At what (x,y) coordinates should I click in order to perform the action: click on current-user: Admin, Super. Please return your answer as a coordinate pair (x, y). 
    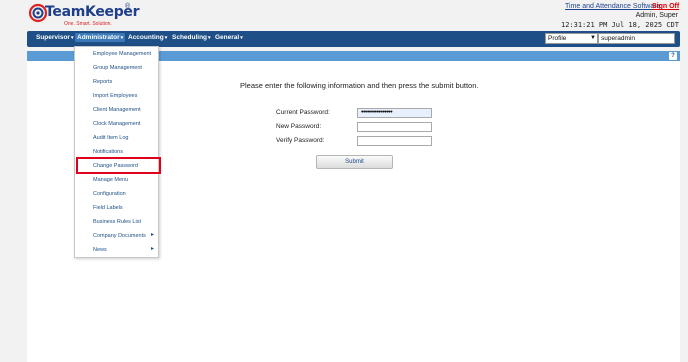
    Looking at the image, I should click on (656, 15).